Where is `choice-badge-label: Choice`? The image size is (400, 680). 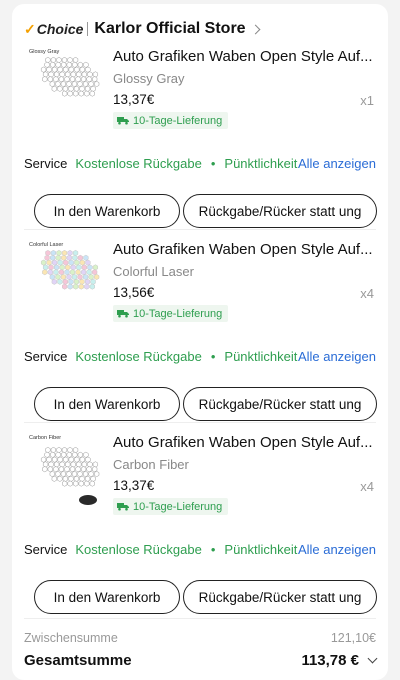
choice-badge-label: Choice is located at coordinates (60, 29).